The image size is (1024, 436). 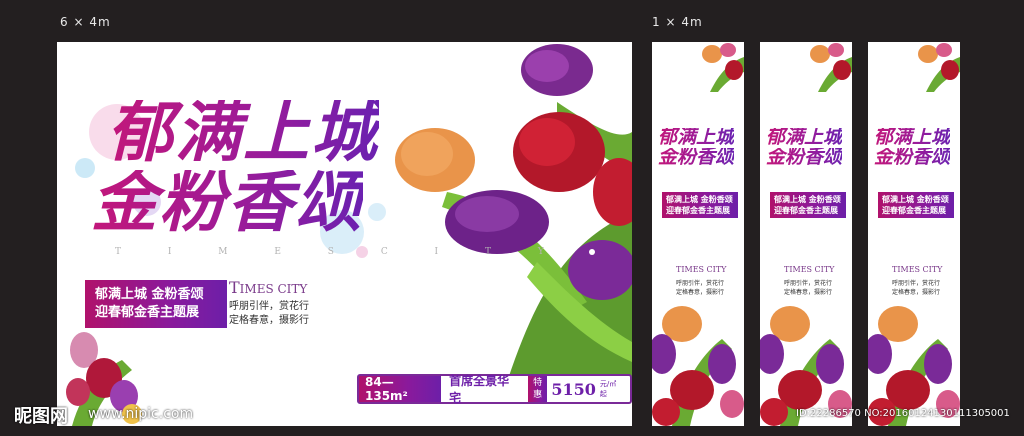 I want to click on main-title-line1: 郁满上城, so click(x=243, y=132).